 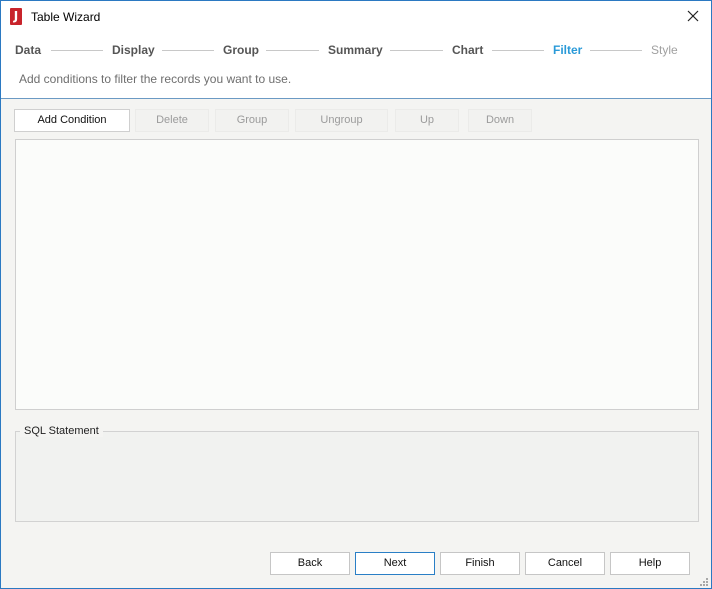 I want to click on close-icon, so click(x=693, y=16).